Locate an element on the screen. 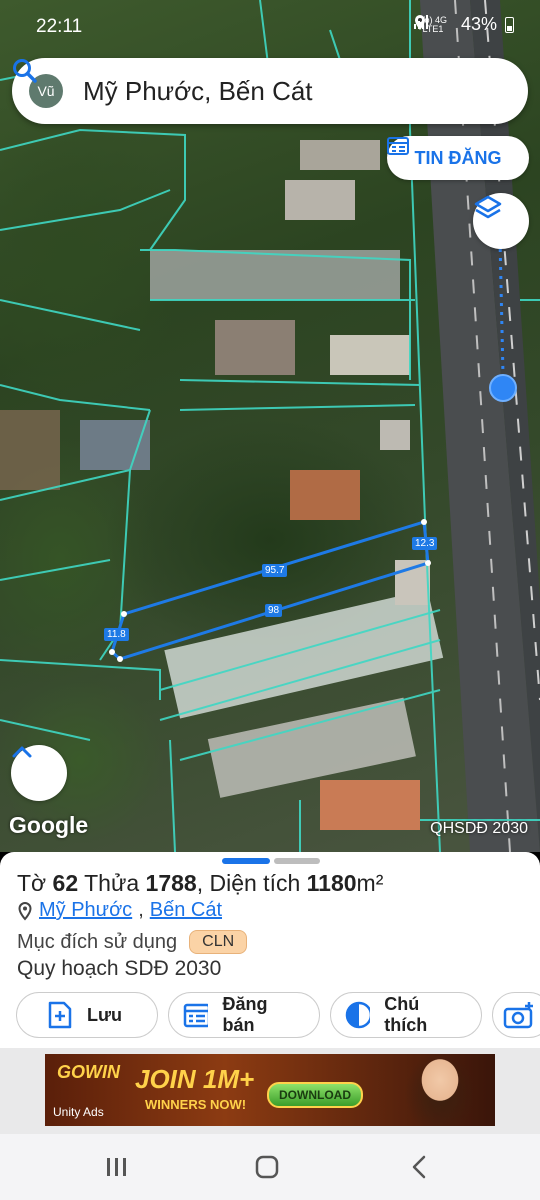 Image resolution: width=540 pixels, height=1200 pixels. land-use-badge: CLN is located at coordinates (218, 942).